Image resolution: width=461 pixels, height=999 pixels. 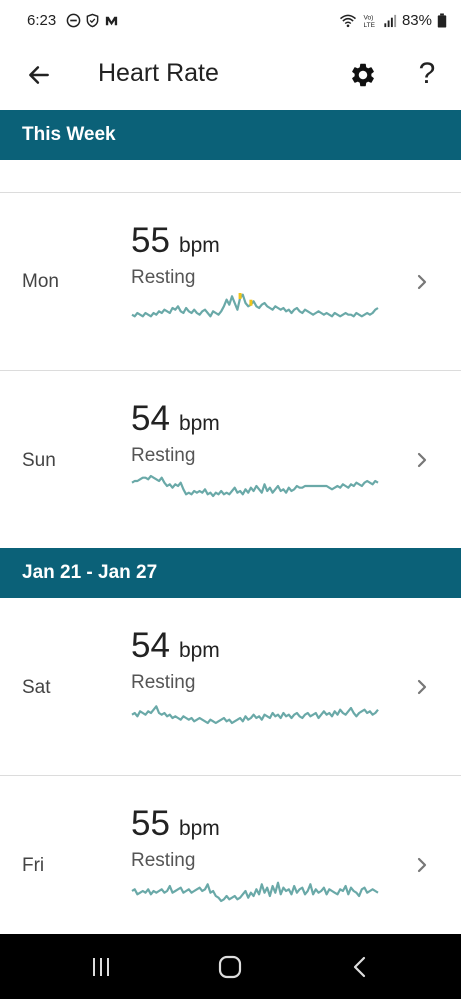 I want to click on gear-icon, so click(x=363, y=75).